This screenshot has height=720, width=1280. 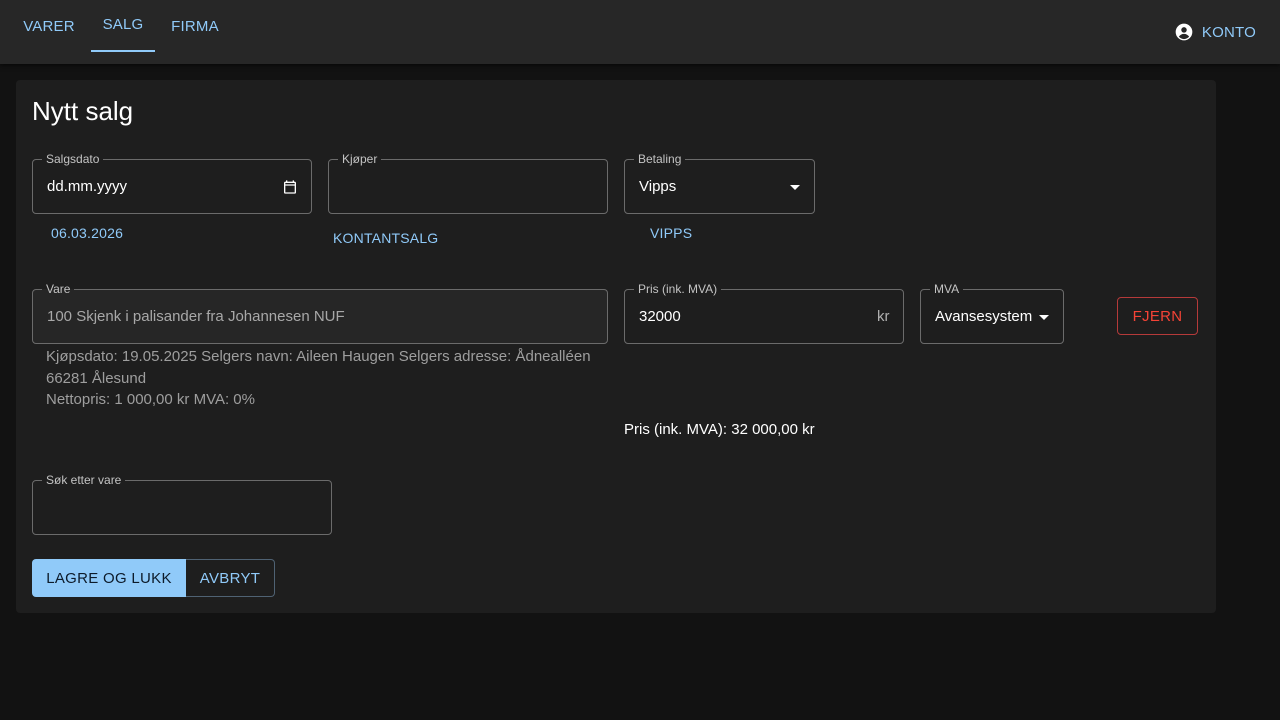 What do you see at coordinates (182, 504) in the screenshot?
I see `product-search-field: Søk etter vare` at bounding box center [182, 504].